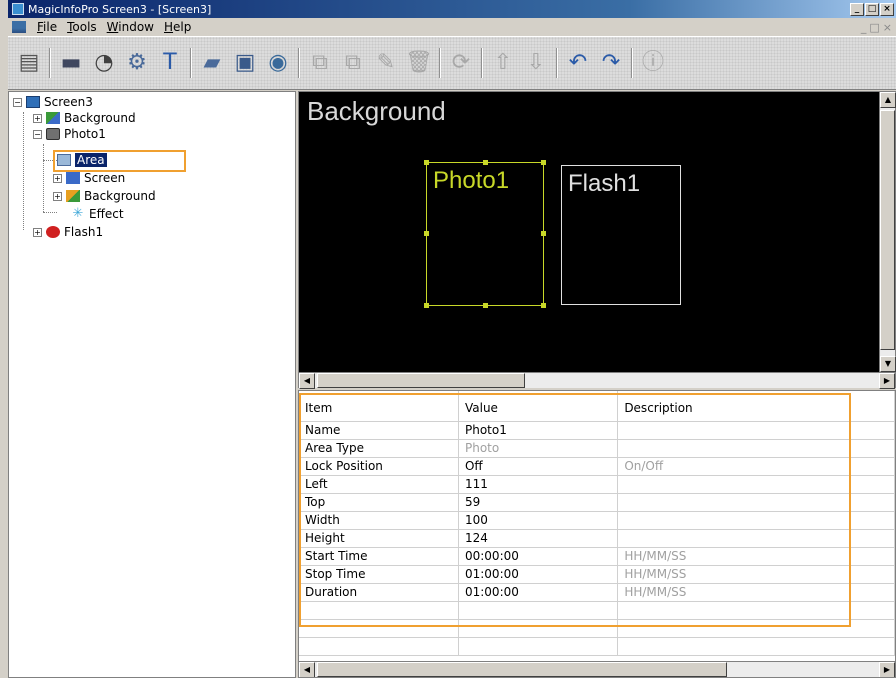  What do you see at coordinates (386, 63) in the screenshot?
I see `paste-area-button: ✎` at bounding box center [386, 63].